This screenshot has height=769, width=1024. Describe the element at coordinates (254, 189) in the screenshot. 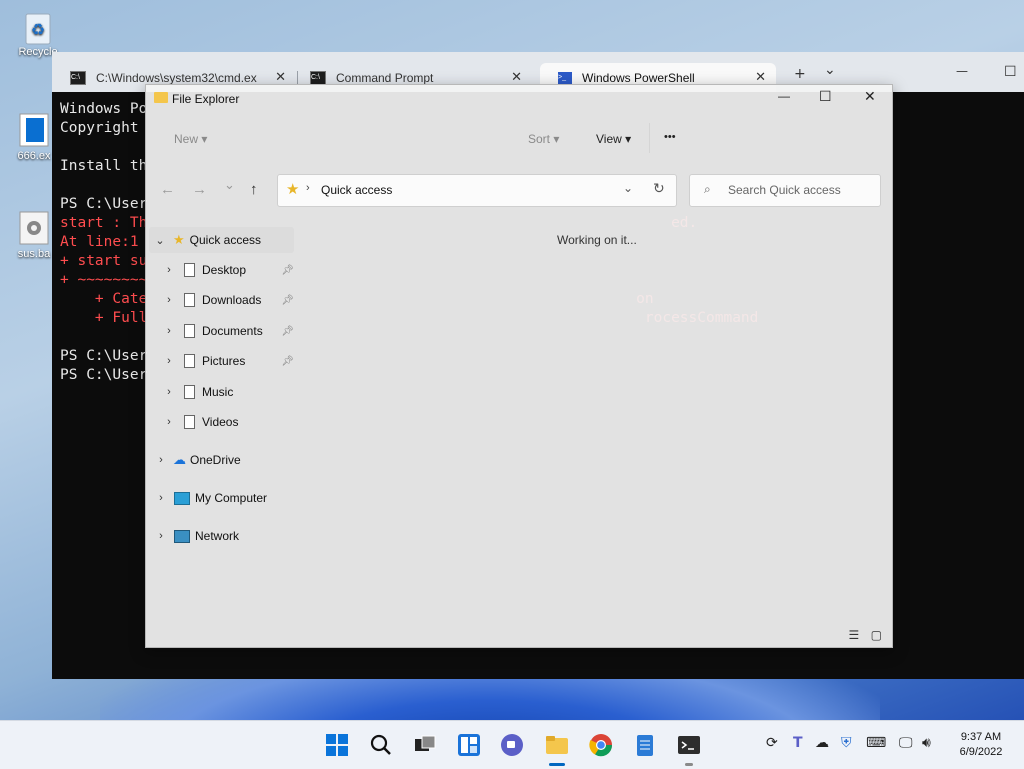

I see `up-button: ↑` at that location.